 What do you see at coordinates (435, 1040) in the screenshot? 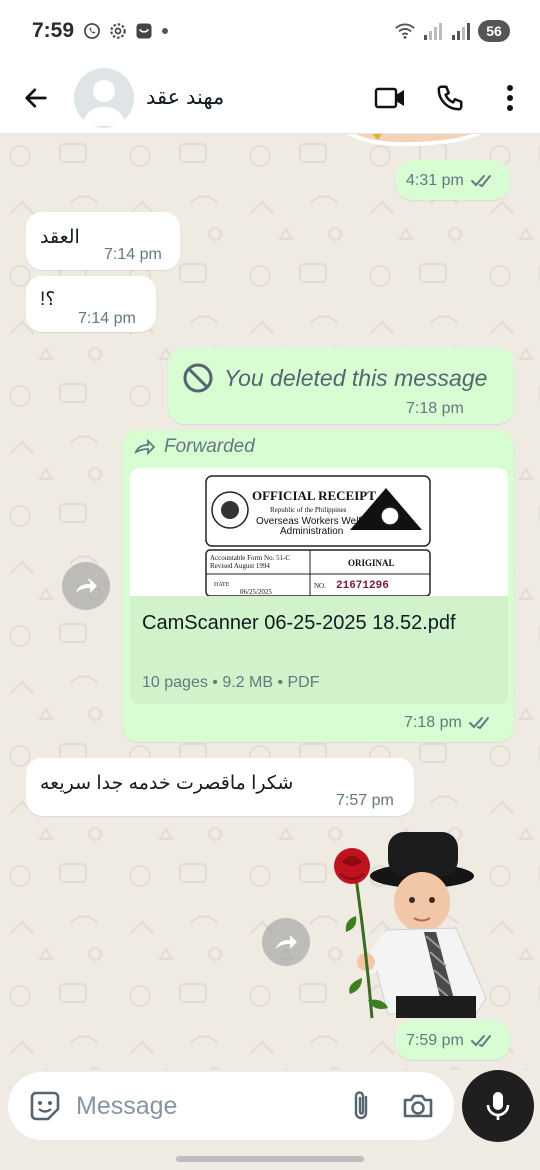
I see `message-time: 7:59 pm` at bounding box center [435, 1040].